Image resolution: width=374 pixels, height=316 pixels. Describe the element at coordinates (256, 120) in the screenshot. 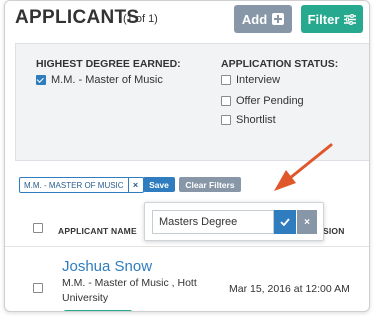

I see `status-option-label: Shortlist` at that location.